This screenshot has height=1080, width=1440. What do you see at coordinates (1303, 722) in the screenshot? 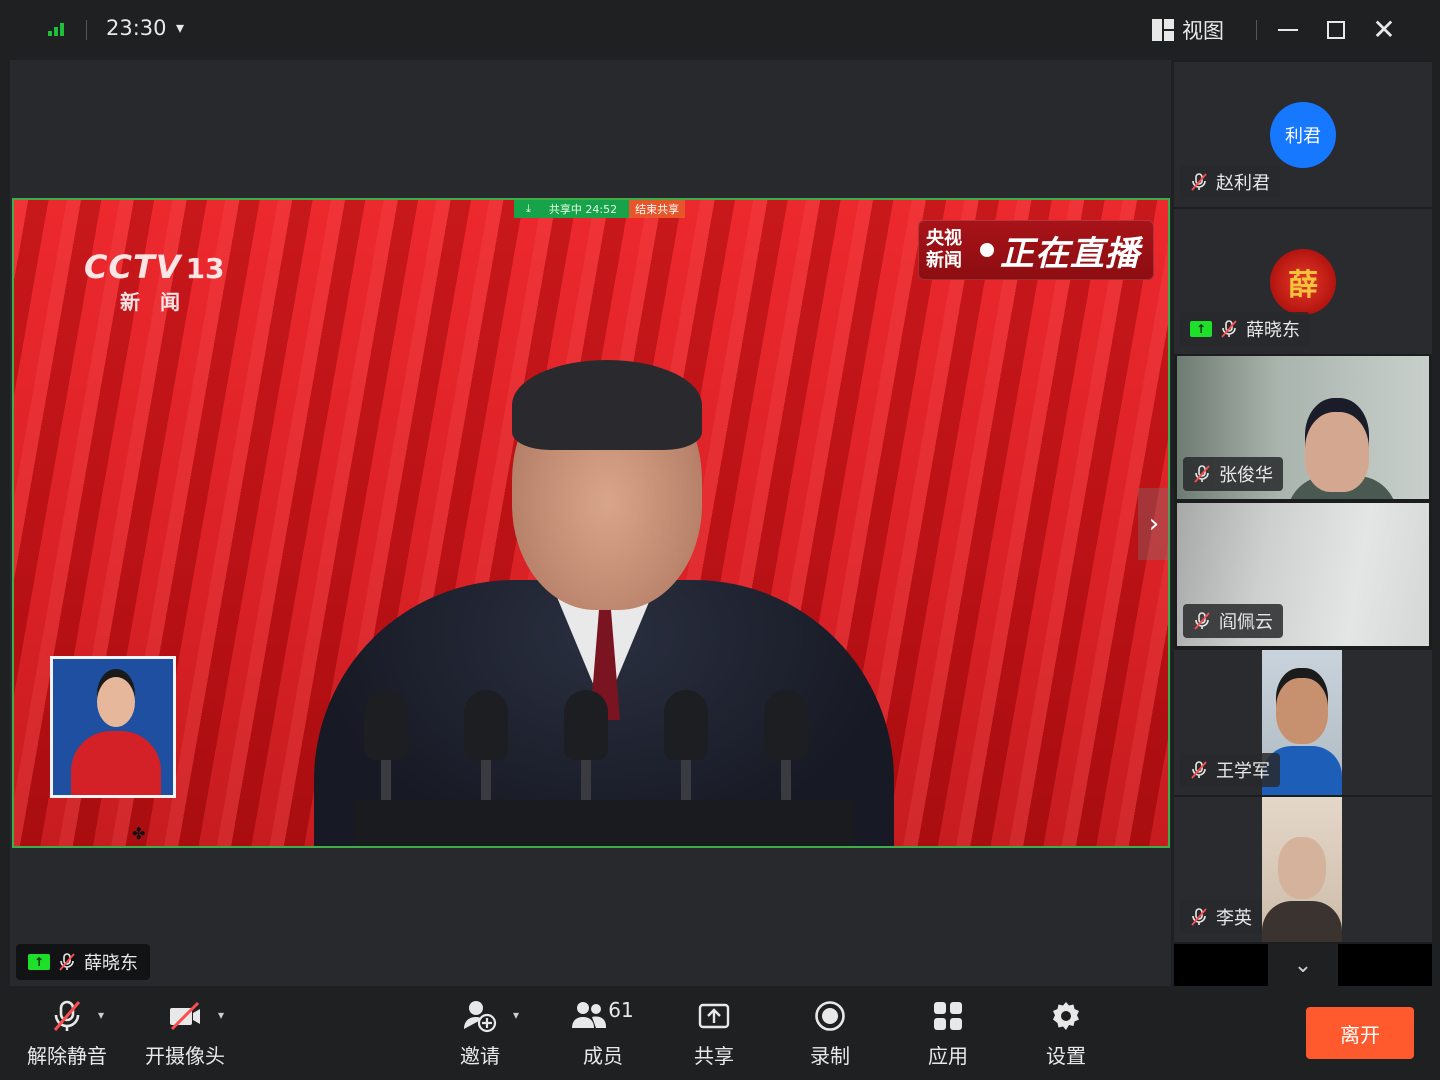
I see `participant-tile: 王学军` at bounding box center [1303, 722].